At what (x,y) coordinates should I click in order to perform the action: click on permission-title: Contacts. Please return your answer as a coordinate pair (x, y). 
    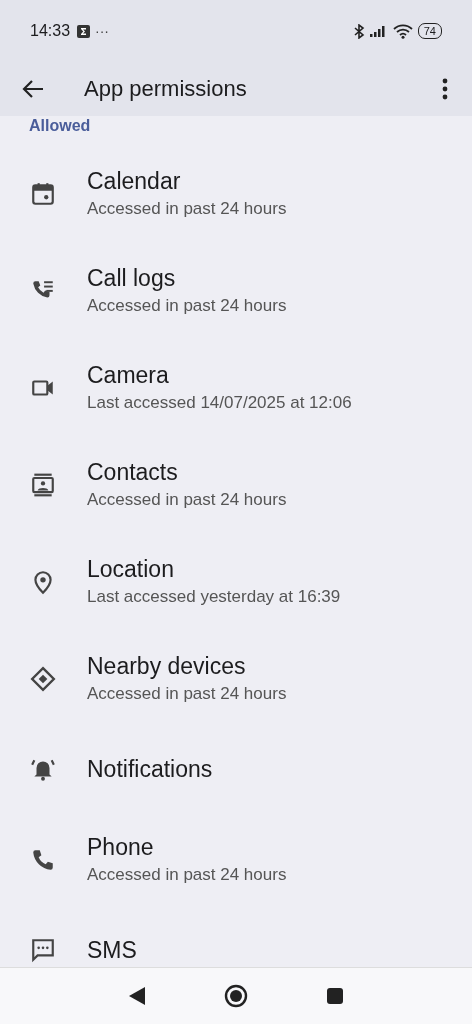
    Looking at the image, I should click on (133, 472).